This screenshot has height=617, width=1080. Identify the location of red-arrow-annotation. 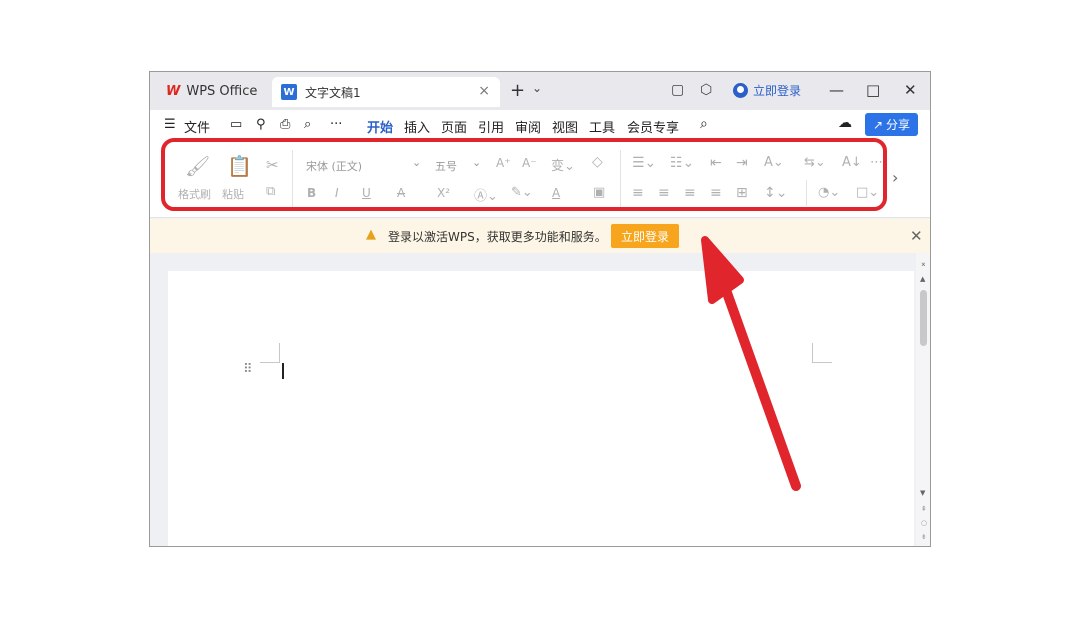
(751, 363).